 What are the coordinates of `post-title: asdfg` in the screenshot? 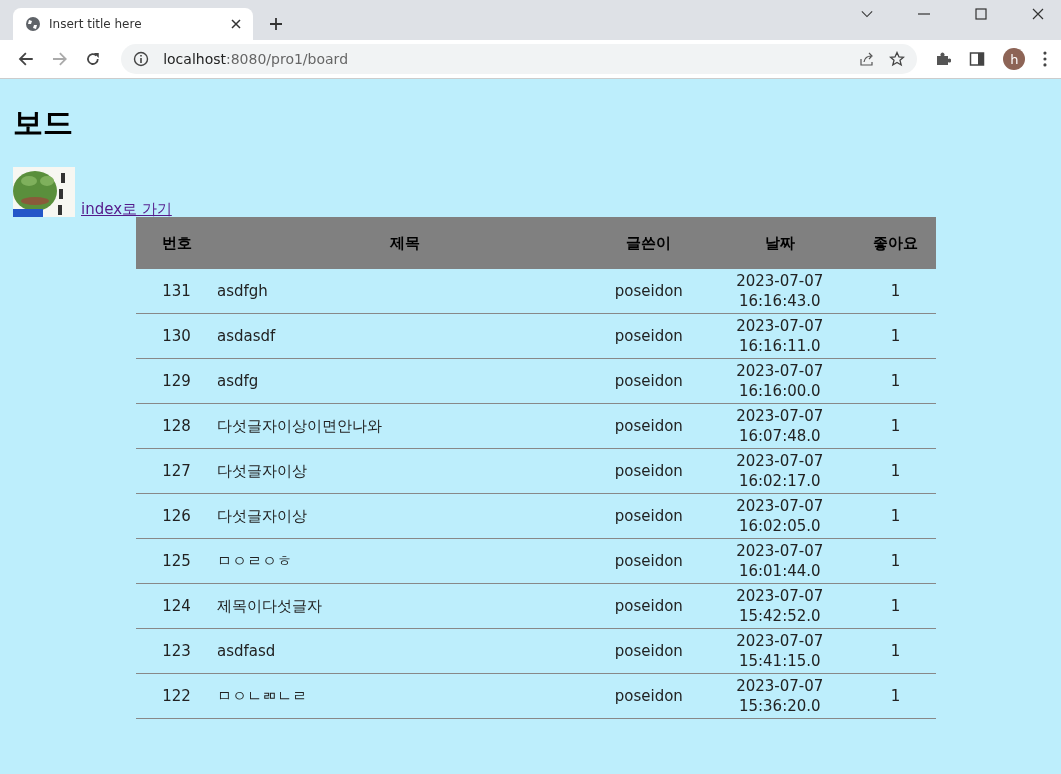 It's located at (238, 381).